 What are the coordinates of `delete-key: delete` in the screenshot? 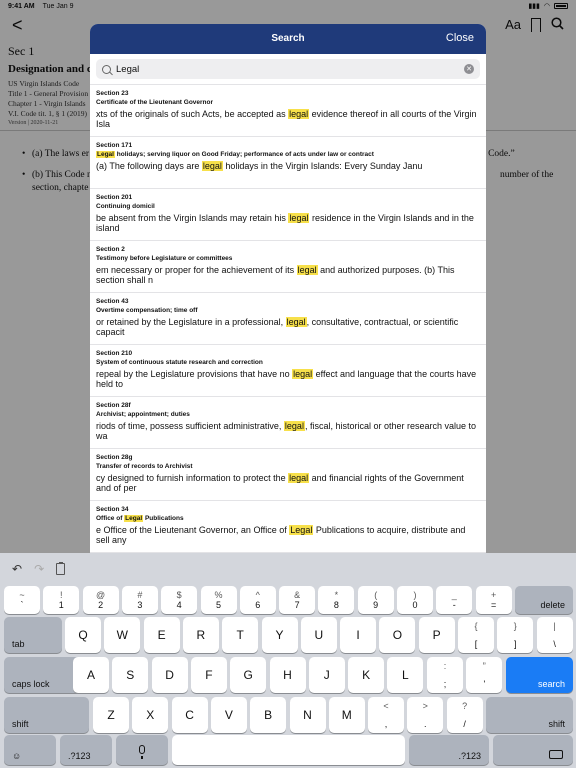 It's located at (544, 600).